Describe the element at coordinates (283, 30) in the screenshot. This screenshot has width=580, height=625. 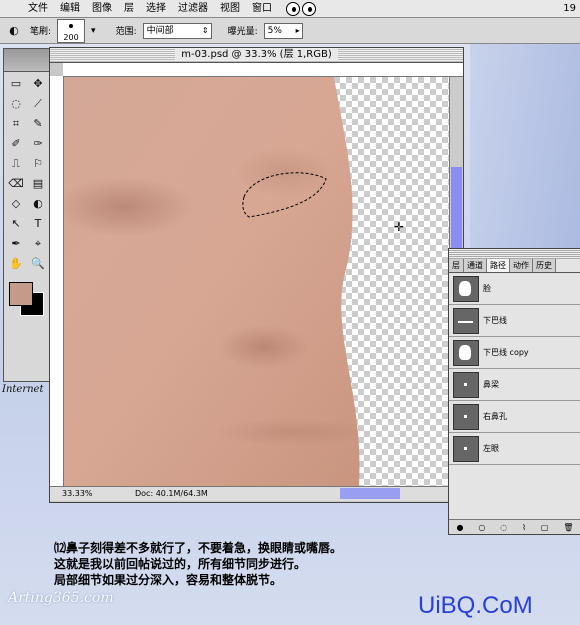
I see `exposure-select: 5% ▸` at that location.